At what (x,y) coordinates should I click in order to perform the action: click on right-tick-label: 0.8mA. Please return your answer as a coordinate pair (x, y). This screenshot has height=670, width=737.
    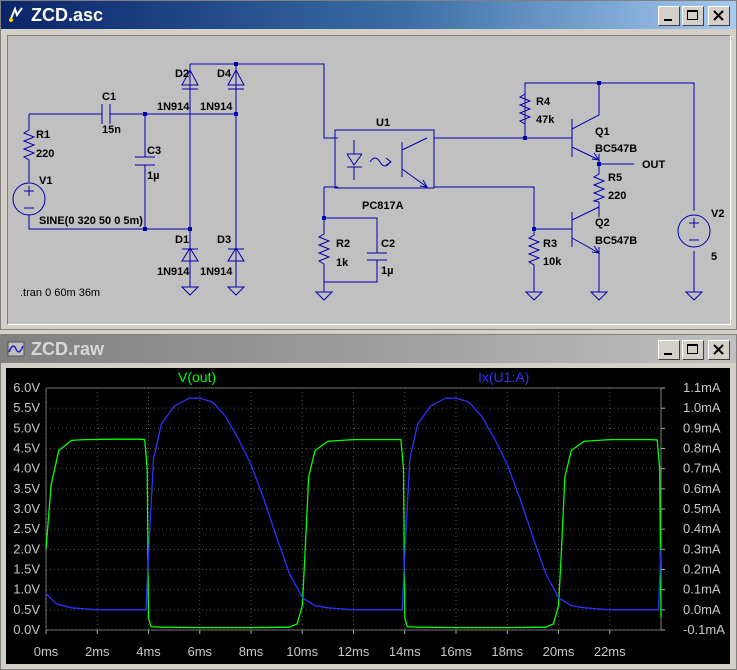
    Looking at the image, I should click on (702, 448).